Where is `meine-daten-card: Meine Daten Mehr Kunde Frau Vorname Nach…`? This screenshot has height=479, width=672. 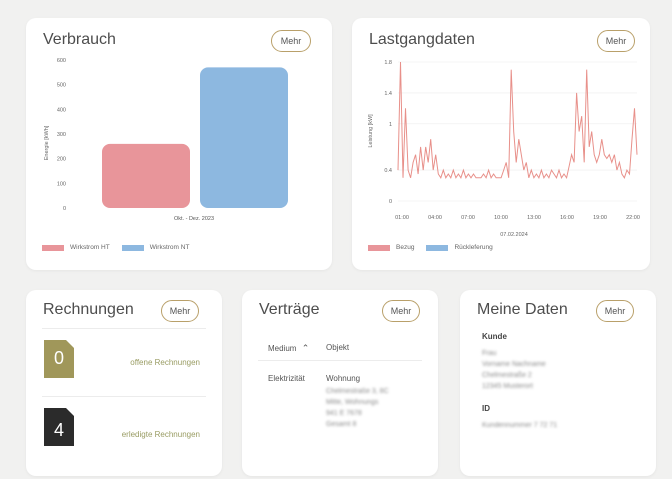 meine-daten-card: Meine Daten Mehr Kunde Frau Vorname Nach… is located at coordinates (558, 383).